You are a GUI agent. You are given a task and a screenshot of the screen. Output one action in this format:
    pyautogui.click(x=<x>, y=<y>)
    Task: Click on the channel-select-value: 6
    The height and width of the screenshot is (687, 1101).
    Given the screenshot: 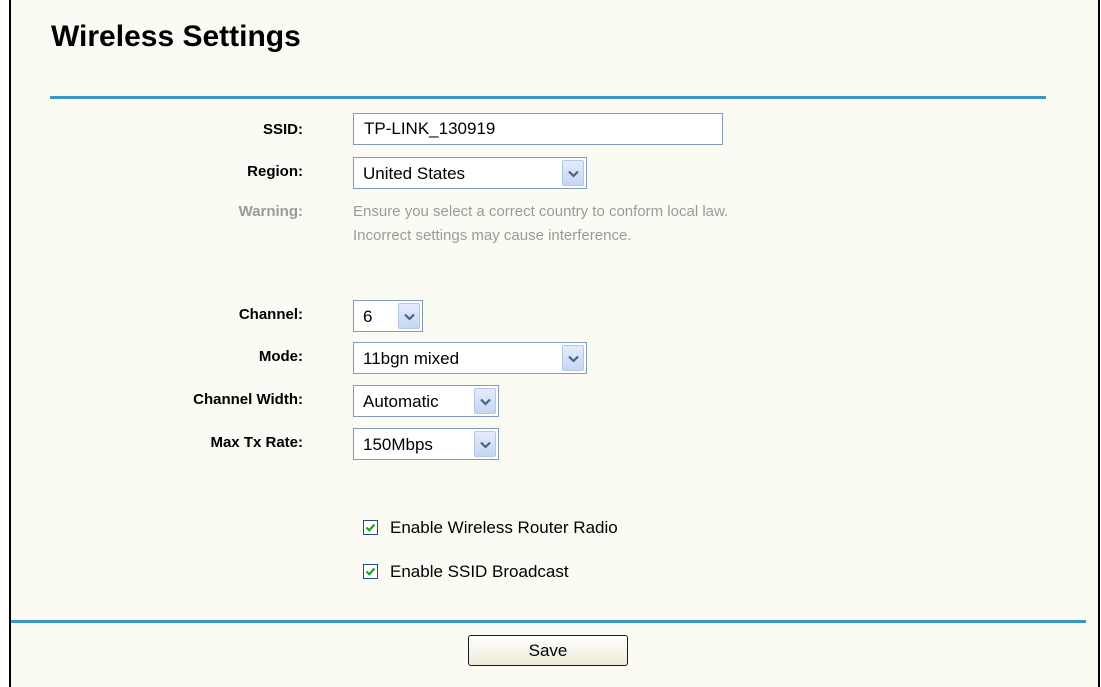 What is the action you would take?
    pyautogui.click(x=368, y=316)
    